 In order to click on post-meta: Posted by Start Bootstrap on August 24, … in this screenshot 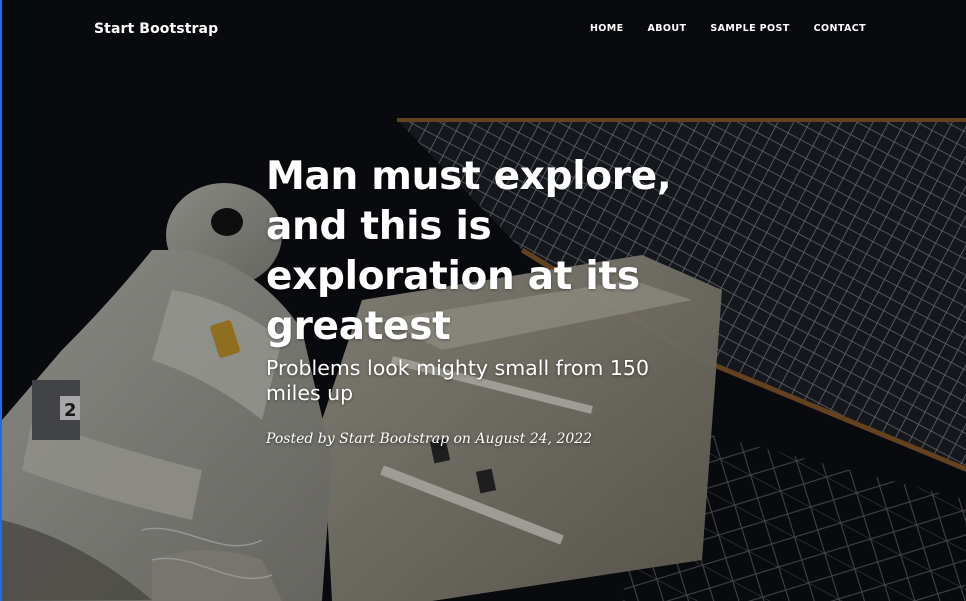, I will do `click(429, 439)`.